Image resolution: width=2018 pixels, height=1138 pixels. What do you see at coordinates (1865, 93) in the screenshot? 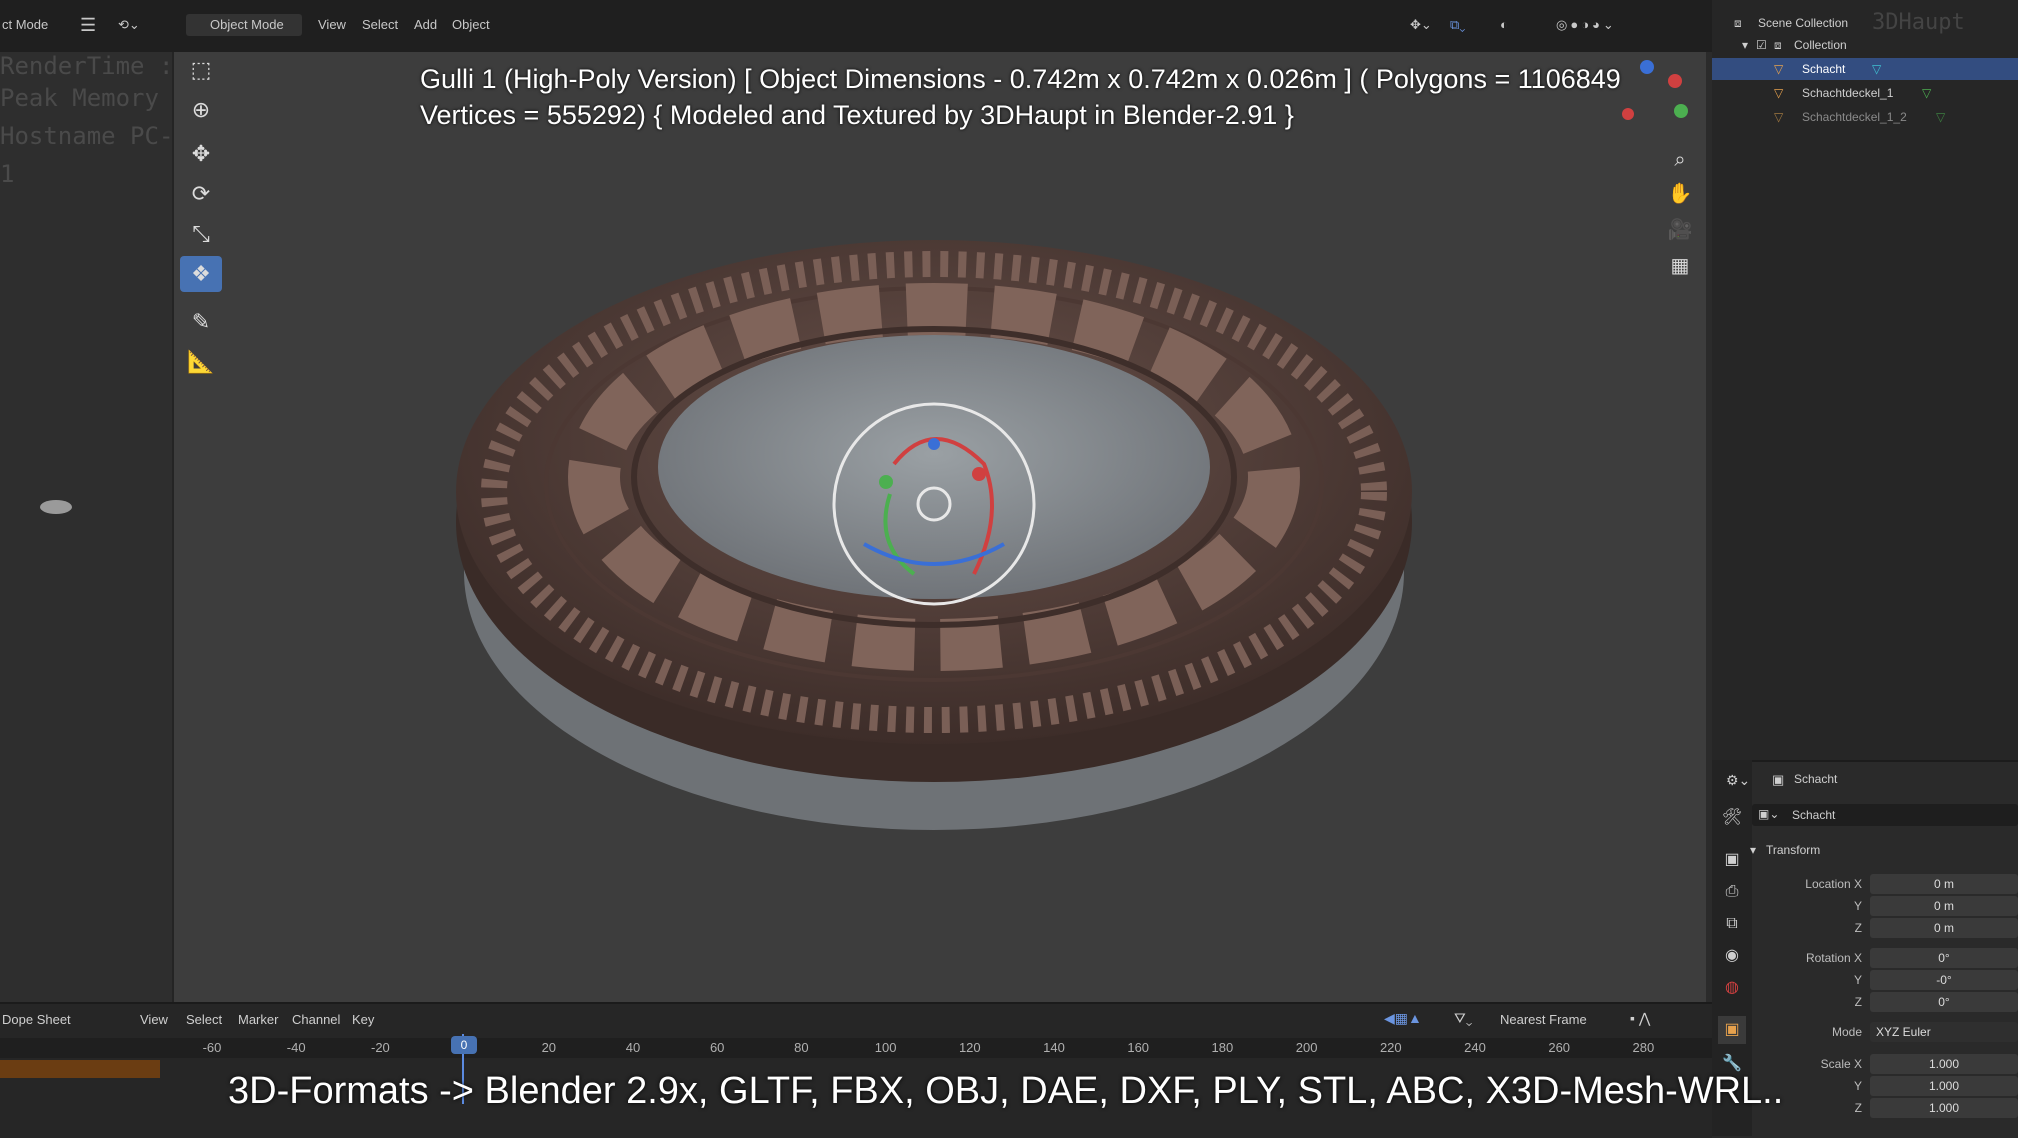
I see `outliner-item-schachtdeckel-1: ▽ Schachtdeckel_1 ▽` at bounding box center [1865, 93].